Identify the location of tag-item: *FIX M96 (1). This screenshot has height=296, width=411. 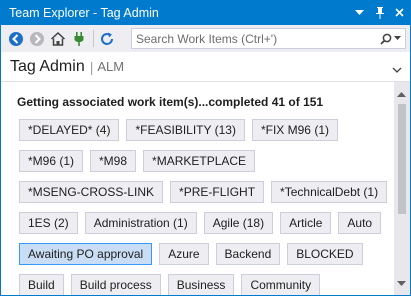
(294, 130).